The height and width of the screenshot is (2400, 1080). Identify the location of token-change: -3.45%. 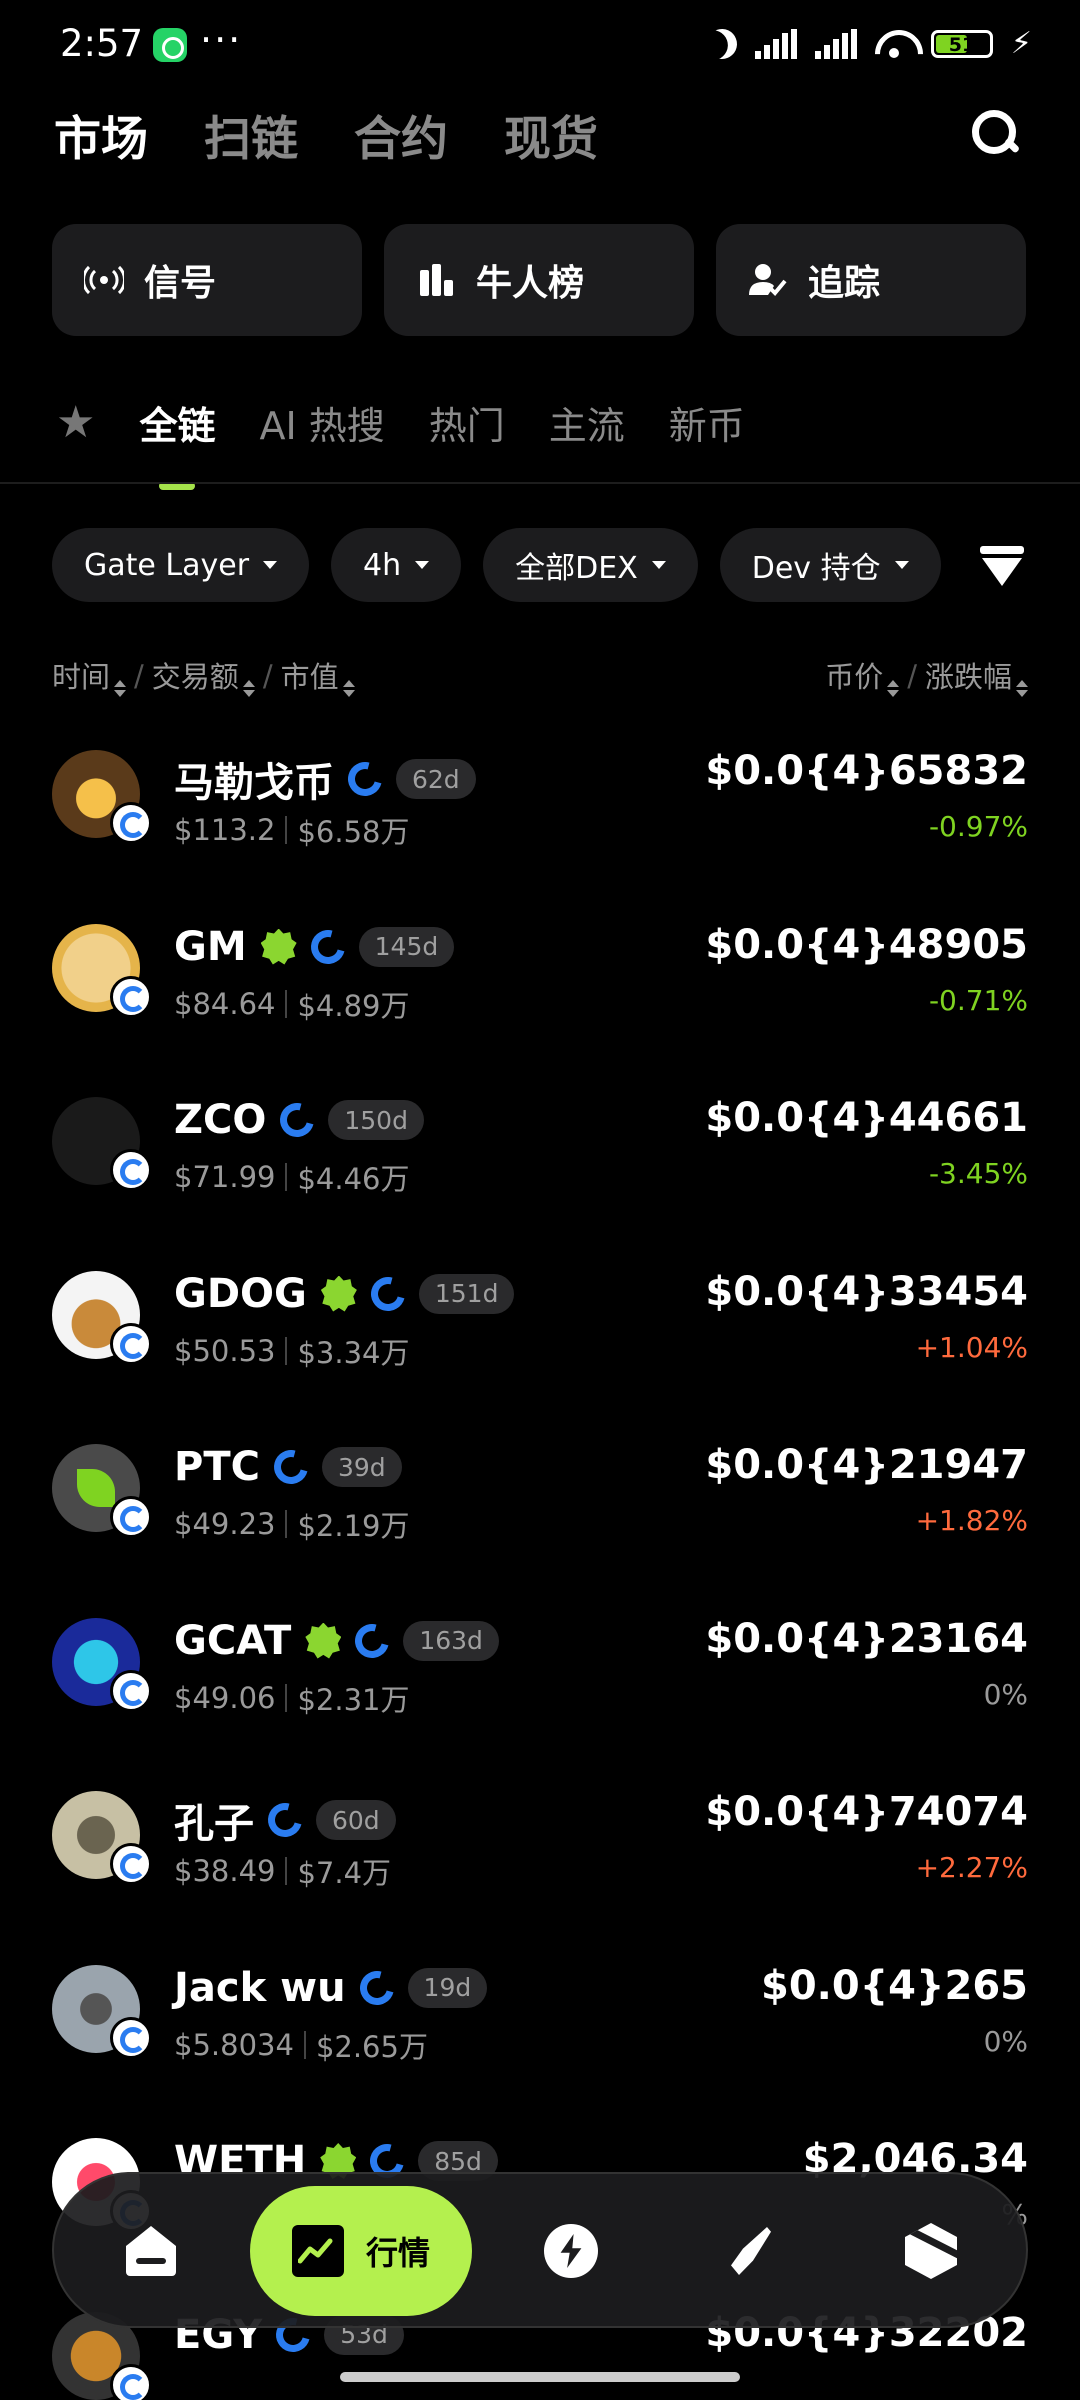
(978, 1173).